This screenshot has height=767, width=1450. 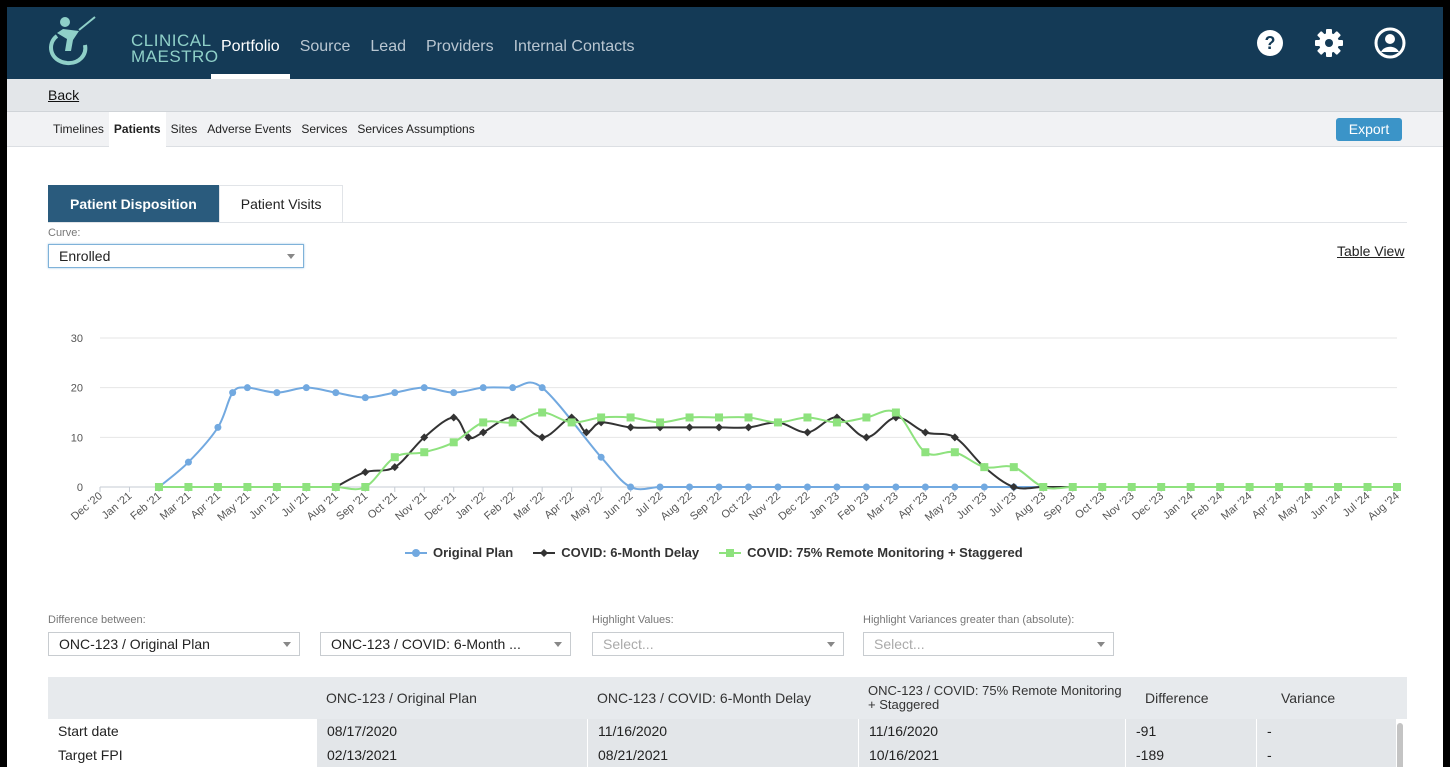 What do you see at coordinates (85, 256) in the screenshot?
I see `curve-select-value: Enrolled` at bounding box center [85, 256].